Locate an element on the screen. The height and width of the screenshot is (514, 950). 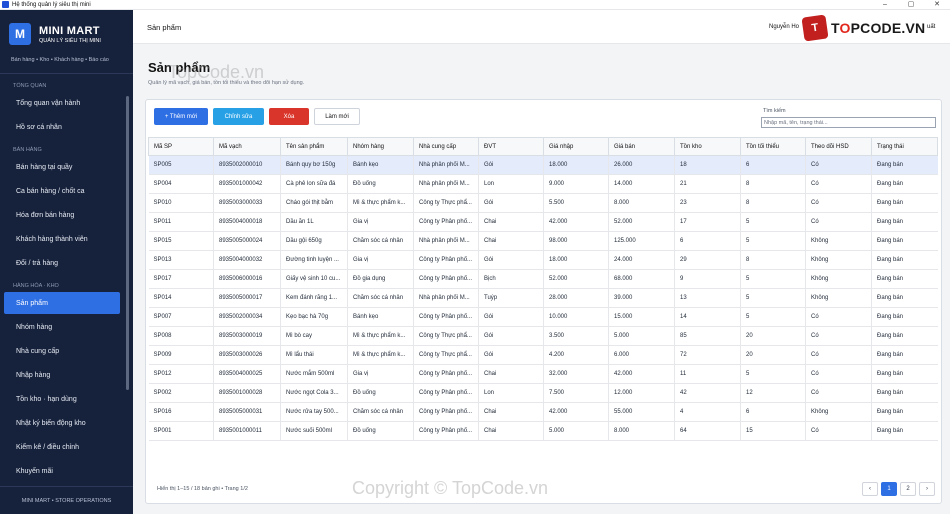
table-cell: Mì lẩu thái is located at coordinates (314, 355).